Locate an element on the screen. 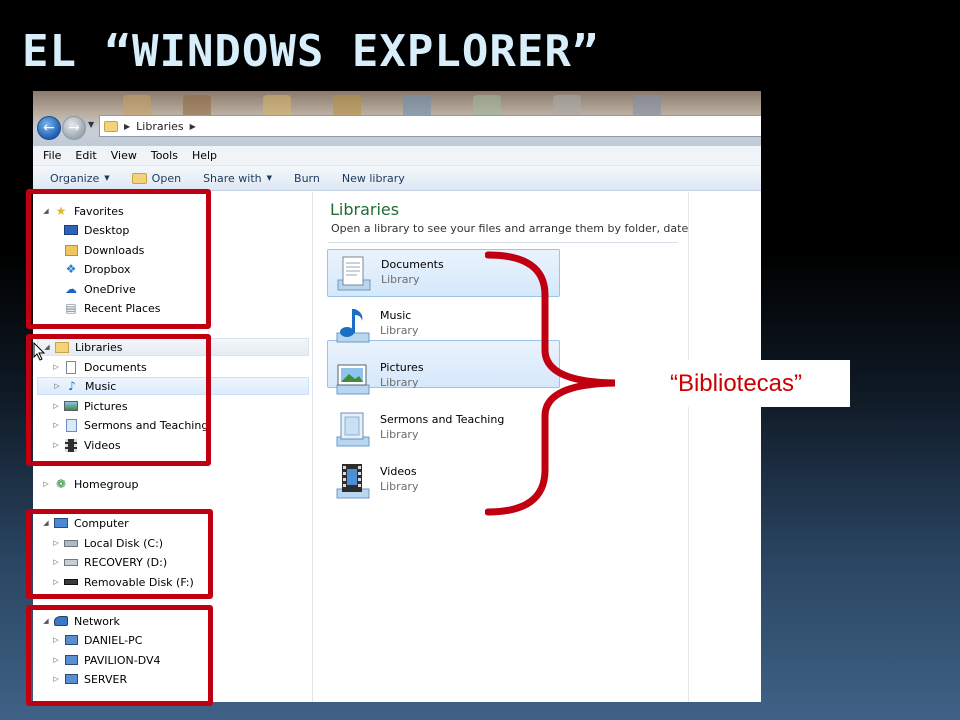  burn-label: Burn is located at coordinates (307, 178).